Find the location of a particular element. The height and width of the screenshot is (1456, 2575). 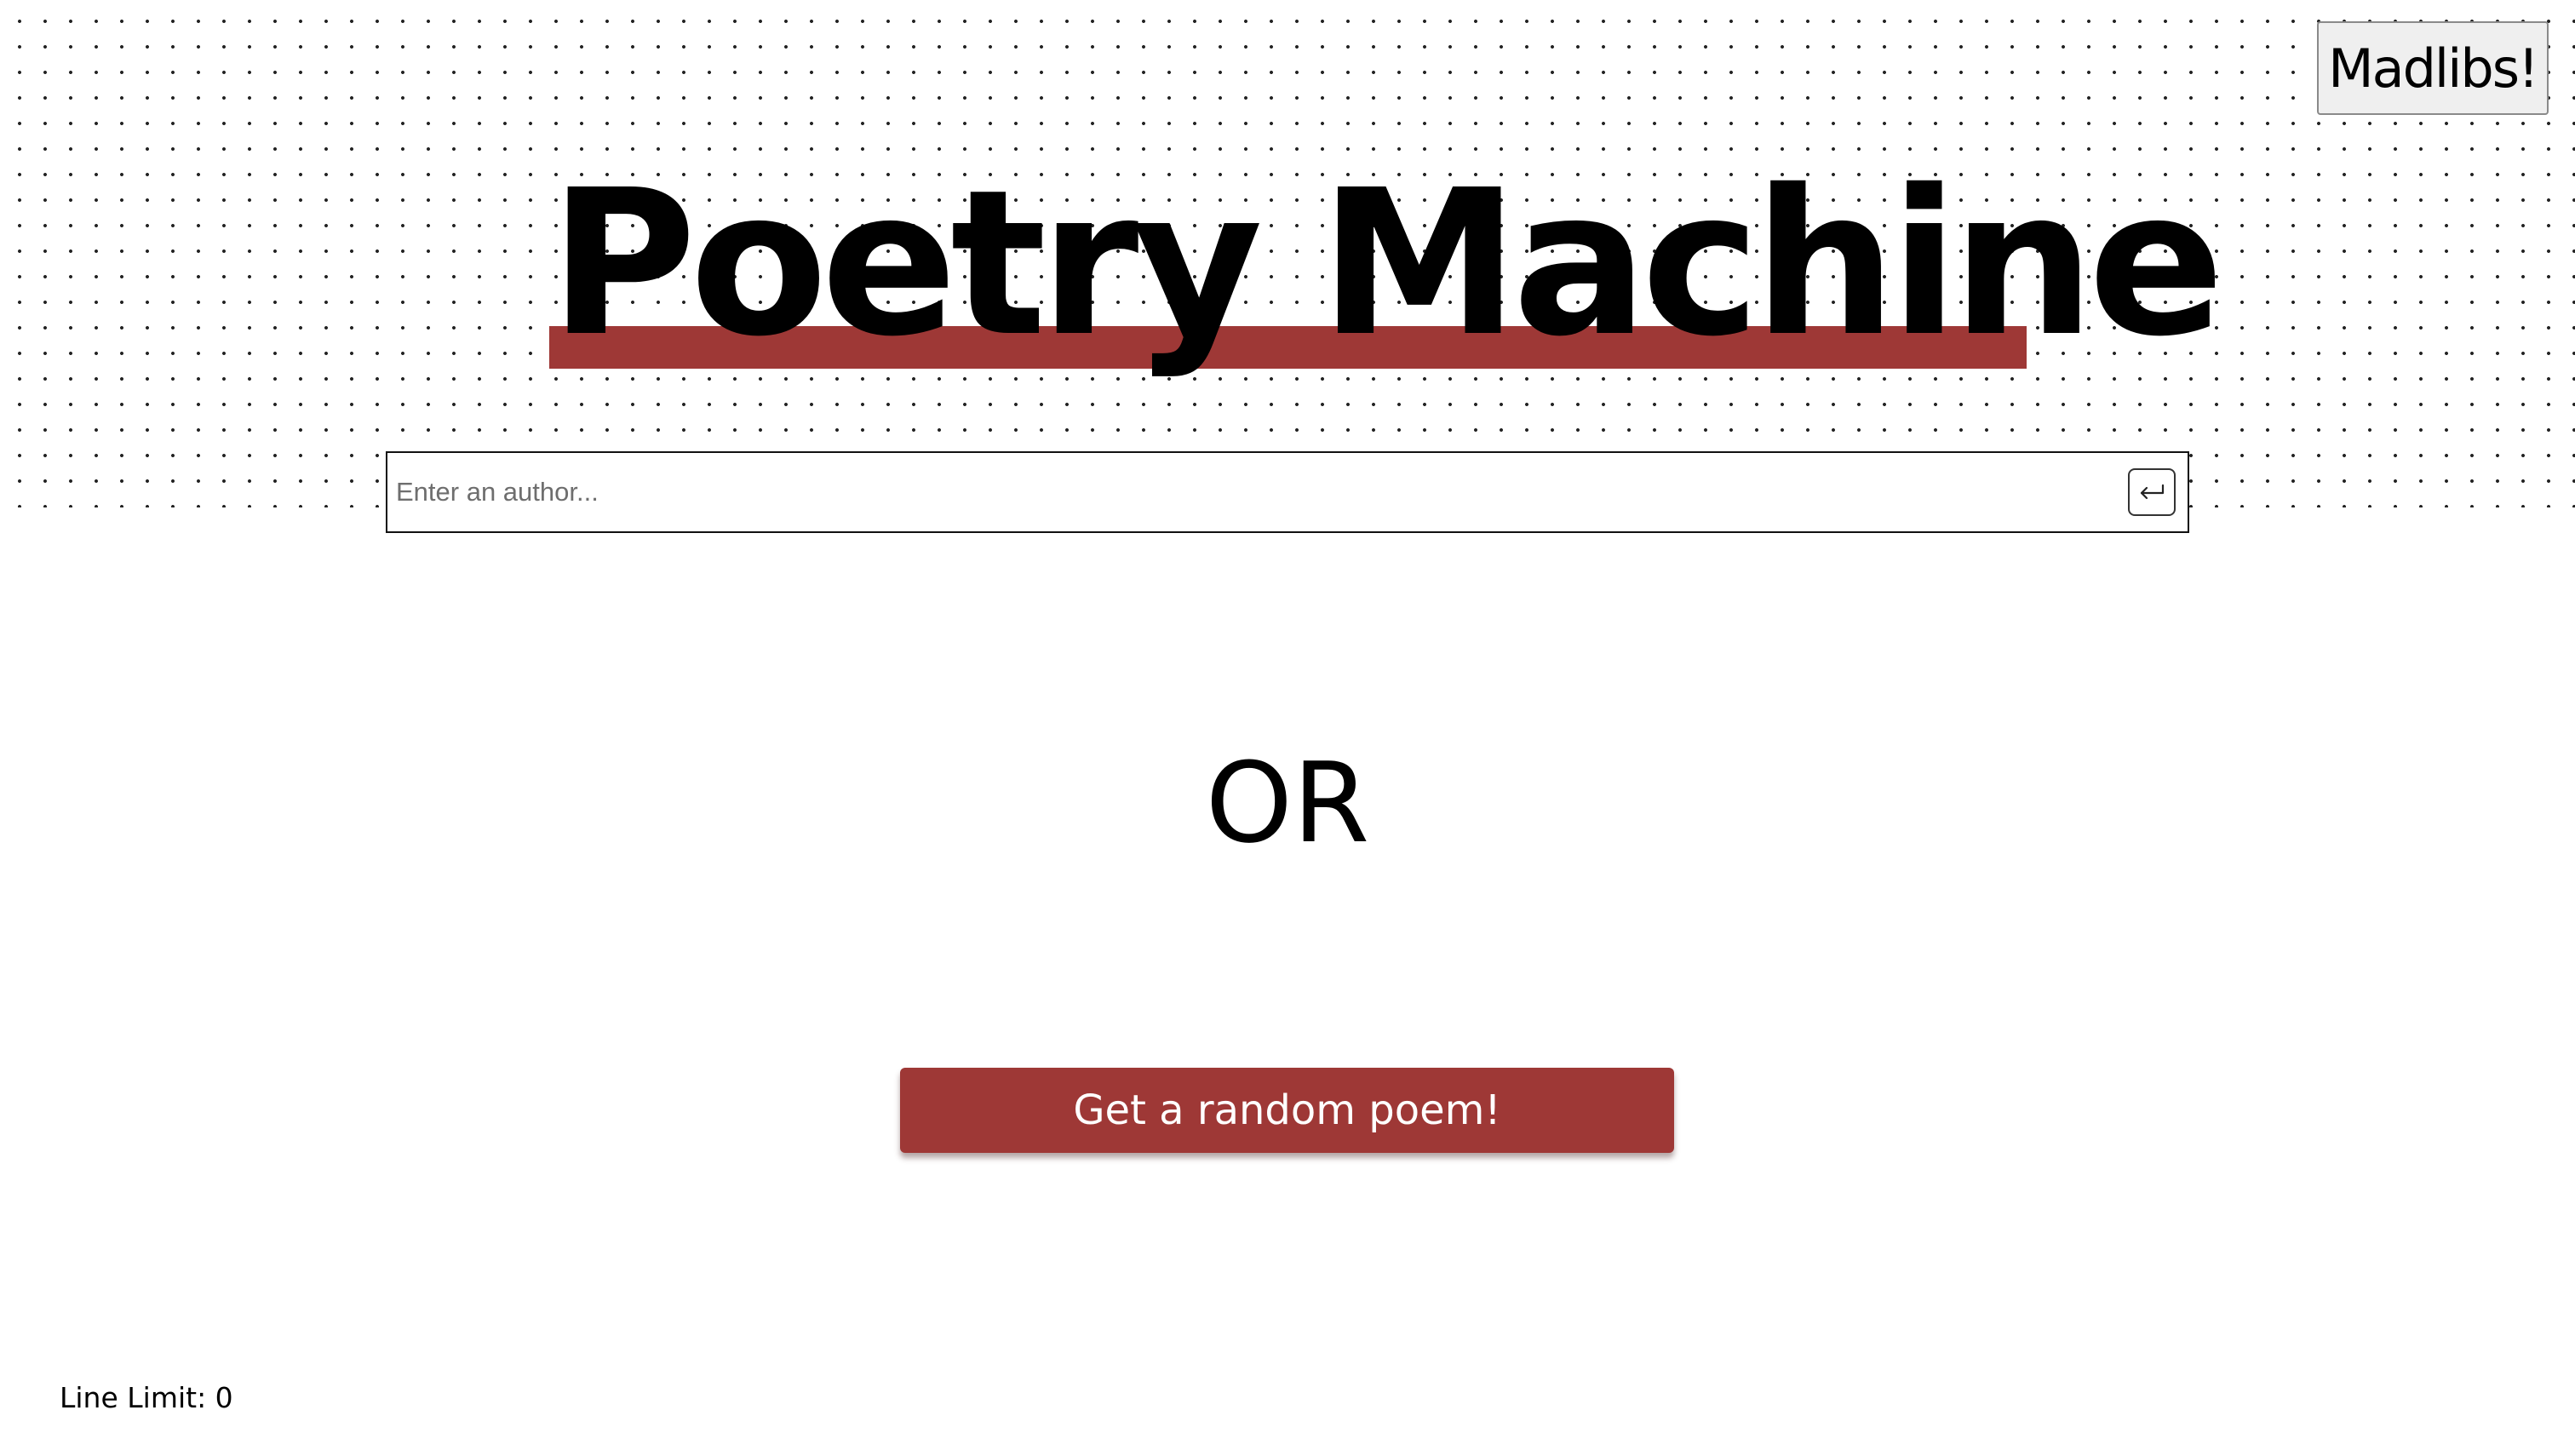

title-block: Poetry Machine is located at coordinates (1386, 263).